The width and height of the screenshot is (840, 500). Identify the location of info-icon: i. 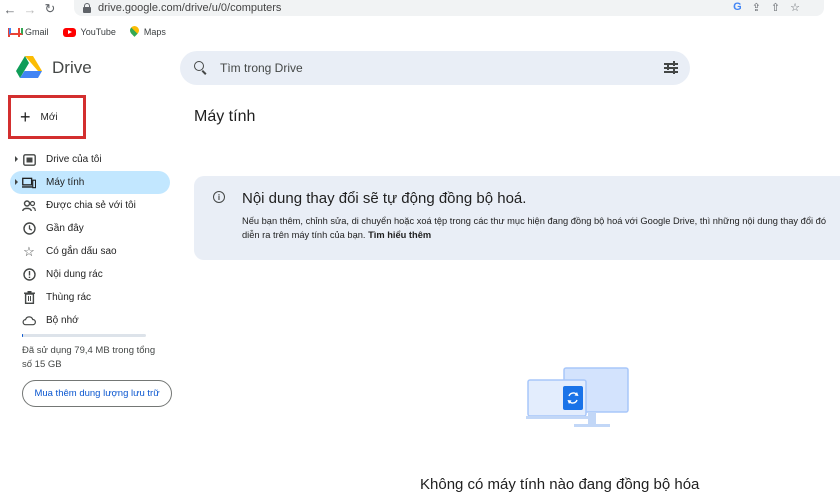
(219, 197).